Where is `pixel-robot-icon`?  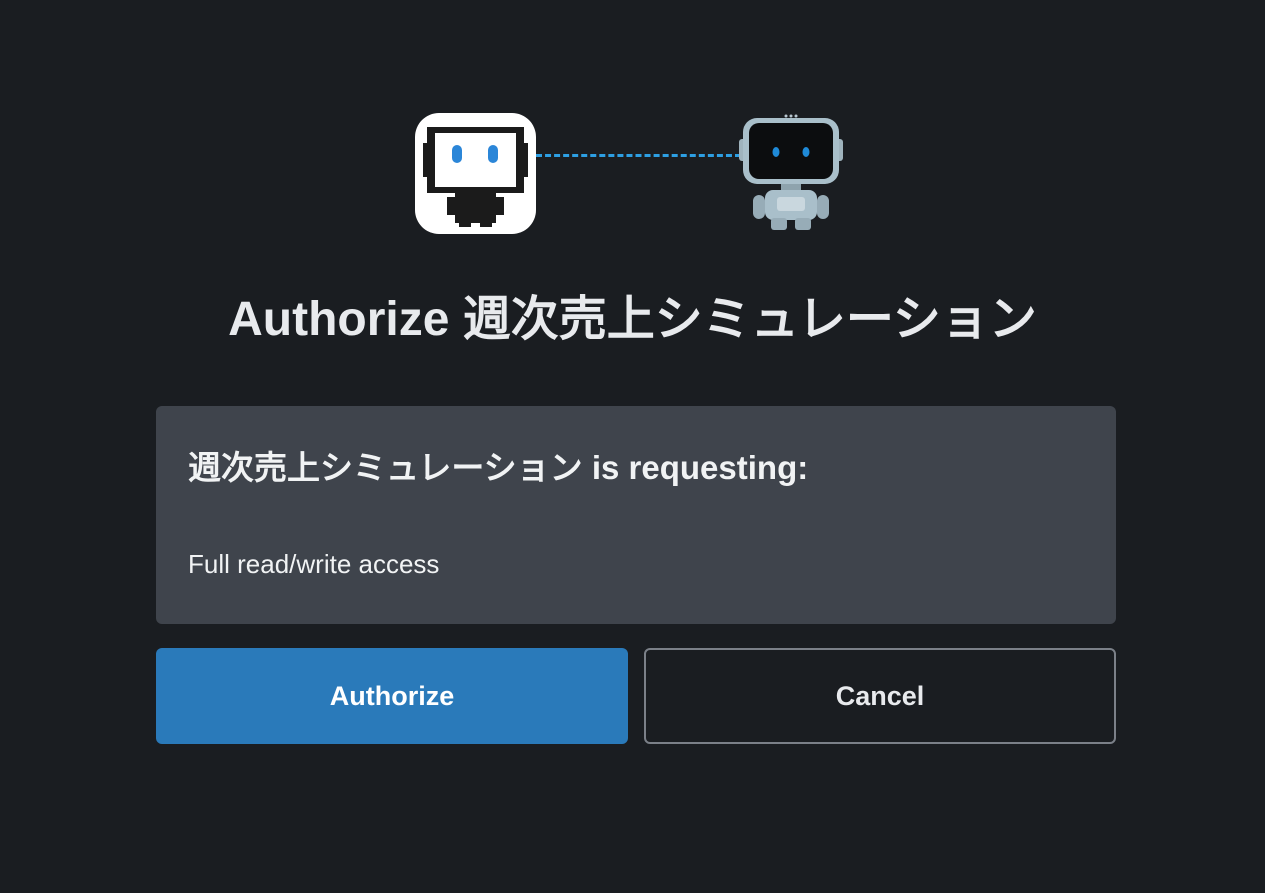
pixel-robot-icon is located at coordinates (475, 177).